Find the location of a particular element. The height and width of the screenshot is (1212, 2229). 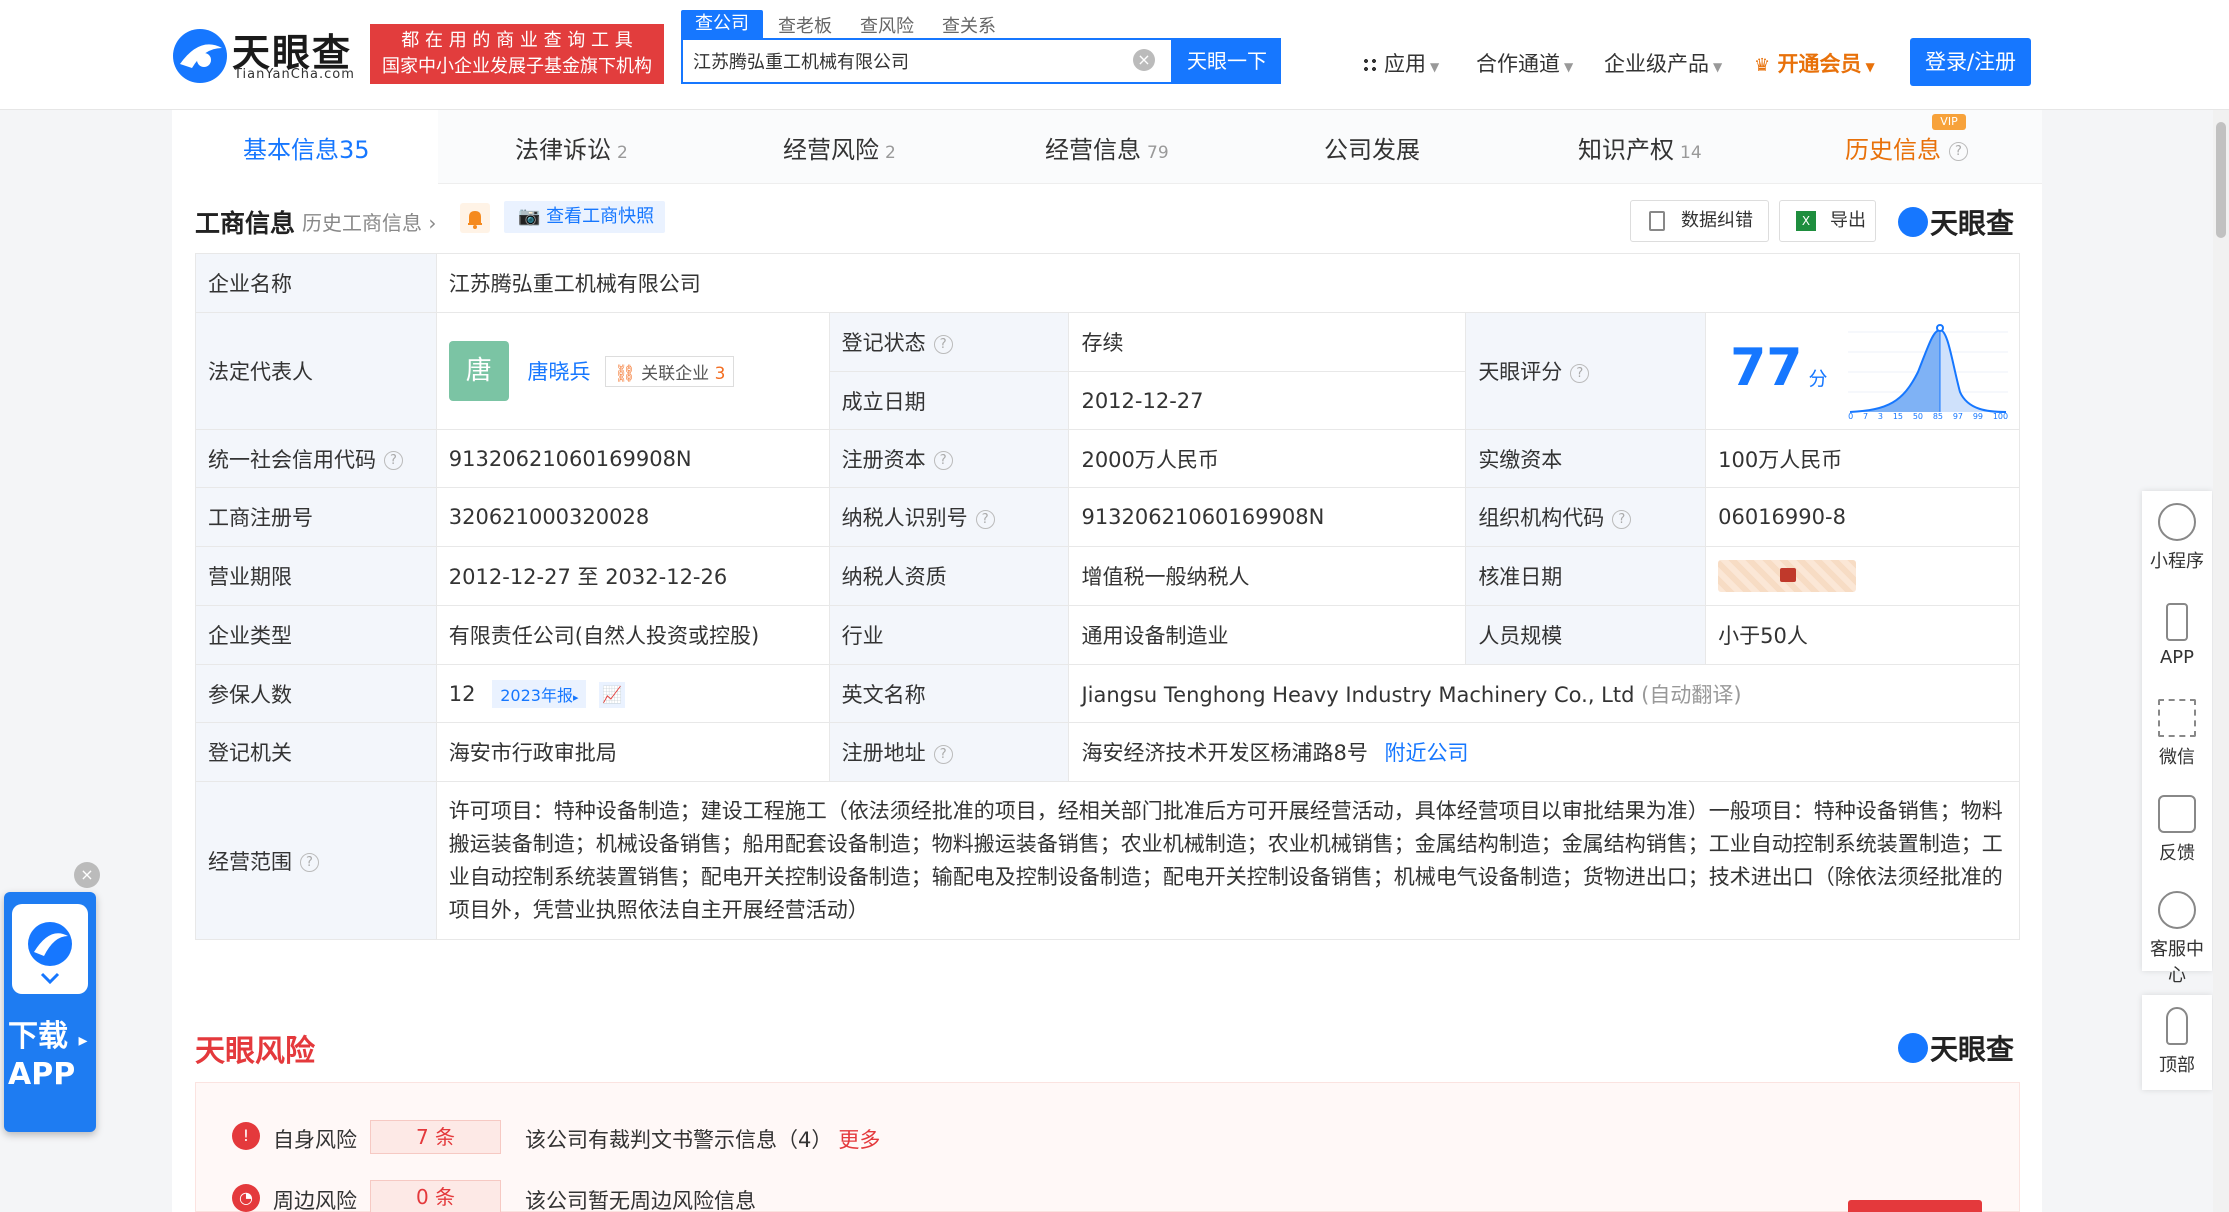

scope-label: 经营范围? is located at coordinates (316, 860).